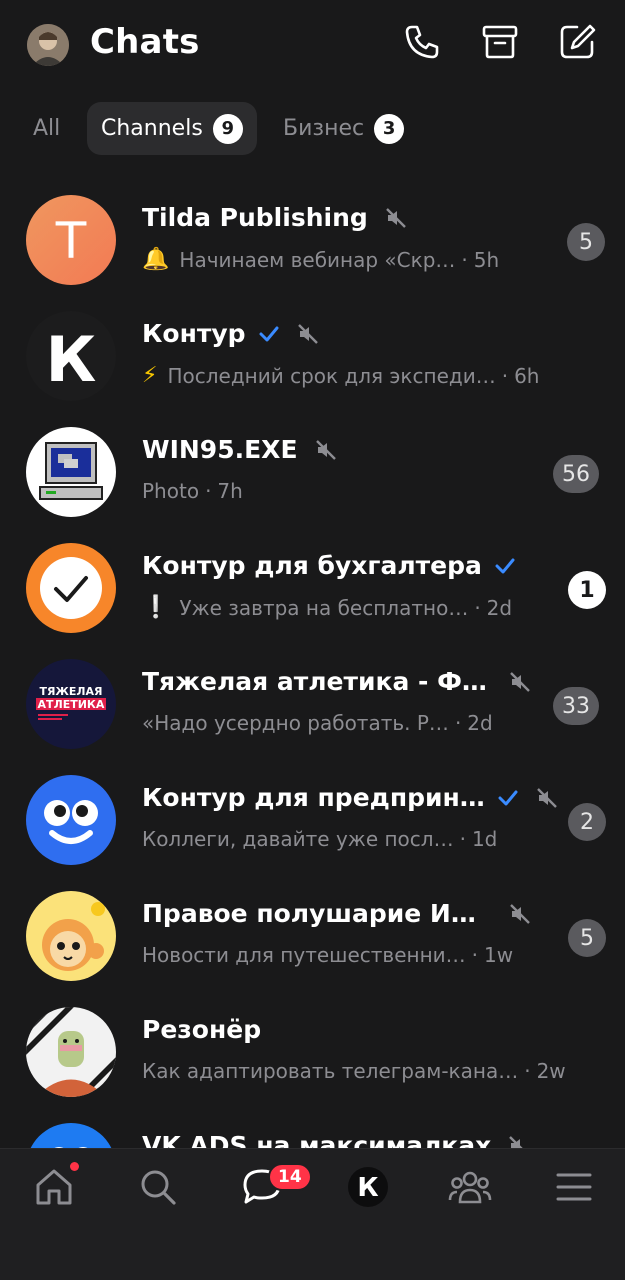  What do you see at coordinates (71, 1147) in the screenshot?
I see `vk-ads-logo-icon` at bounding box center [71, 1147].